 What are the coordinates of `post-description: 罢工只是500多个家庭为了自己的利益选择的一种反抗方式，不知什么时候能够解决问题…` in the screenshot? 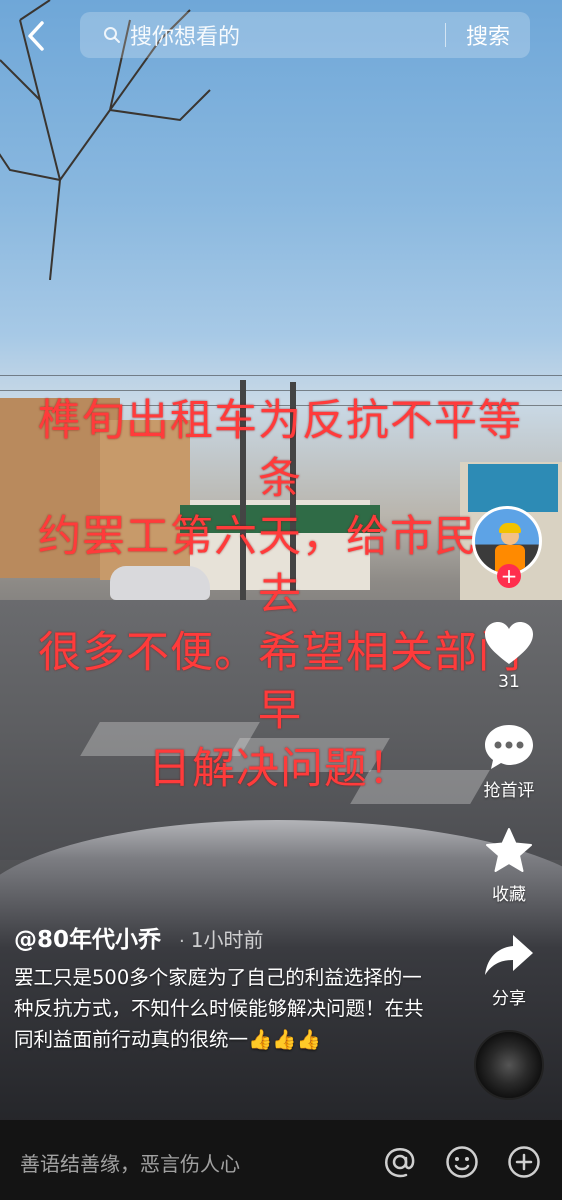 It's located at (219, 1008).